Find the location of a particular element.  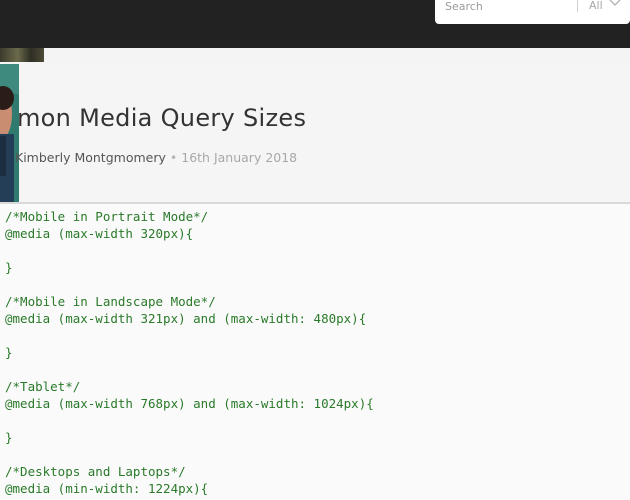

chevron-down-icon is located at coordinates (615, 4).